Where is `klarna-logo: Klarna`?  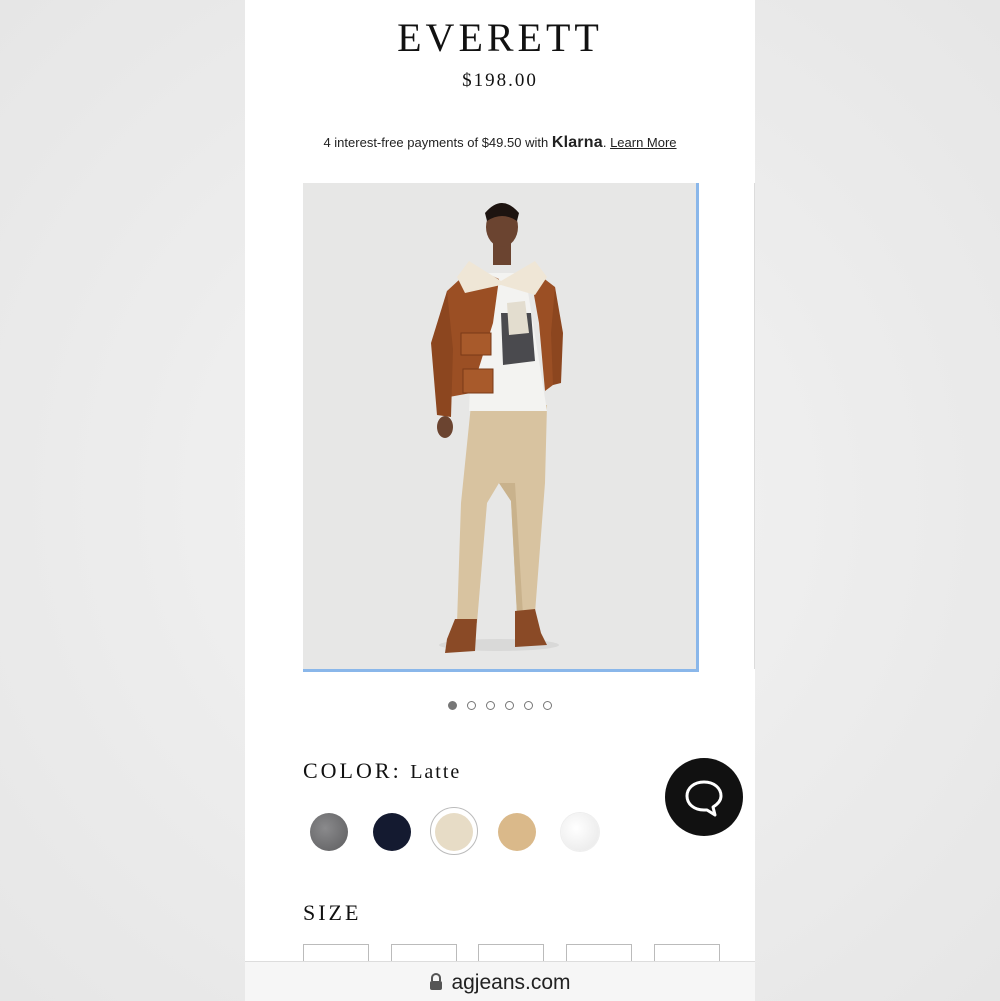
klarna-logo: Klarna is located at coordinates (577, 142).